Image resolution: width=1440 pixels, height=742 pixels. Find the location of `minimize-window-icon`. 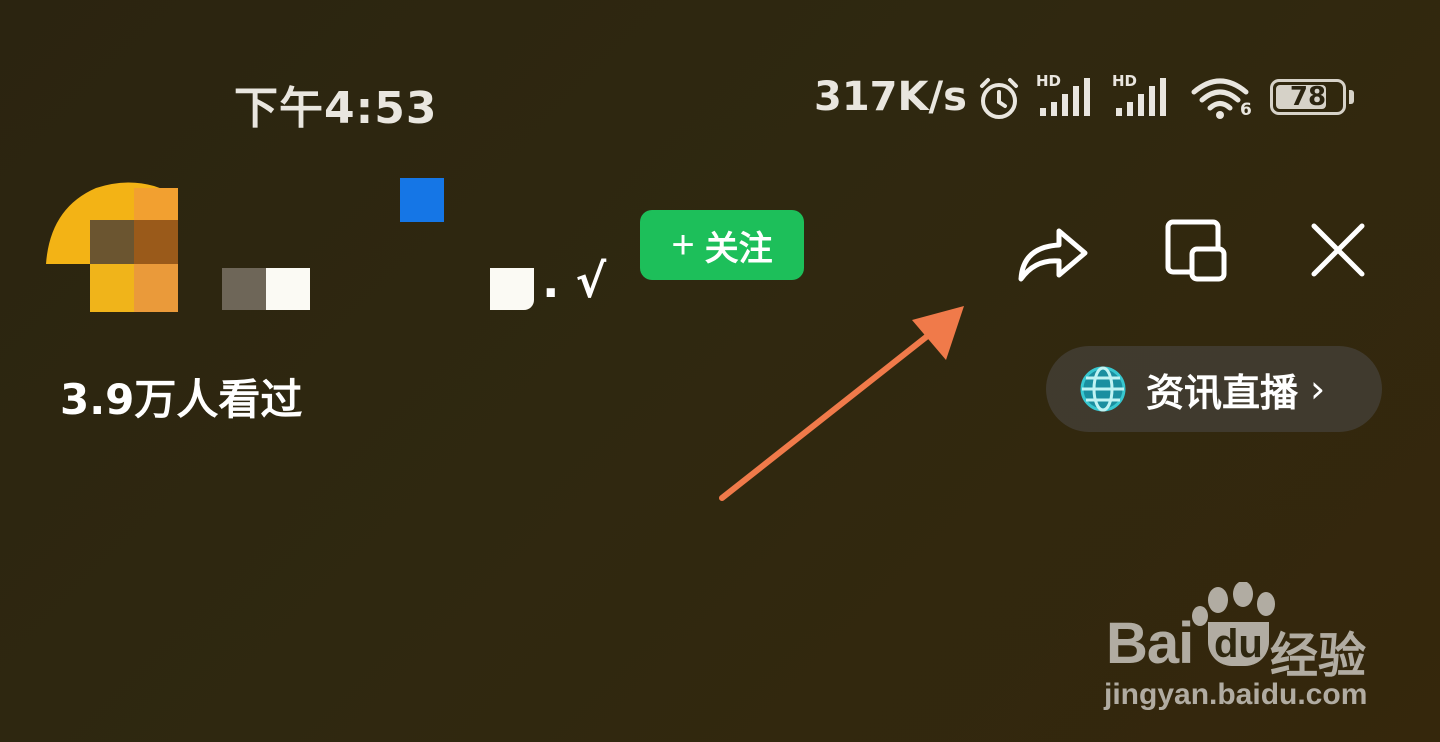

minimize-window-icon is located at coordinates (1196, 250).